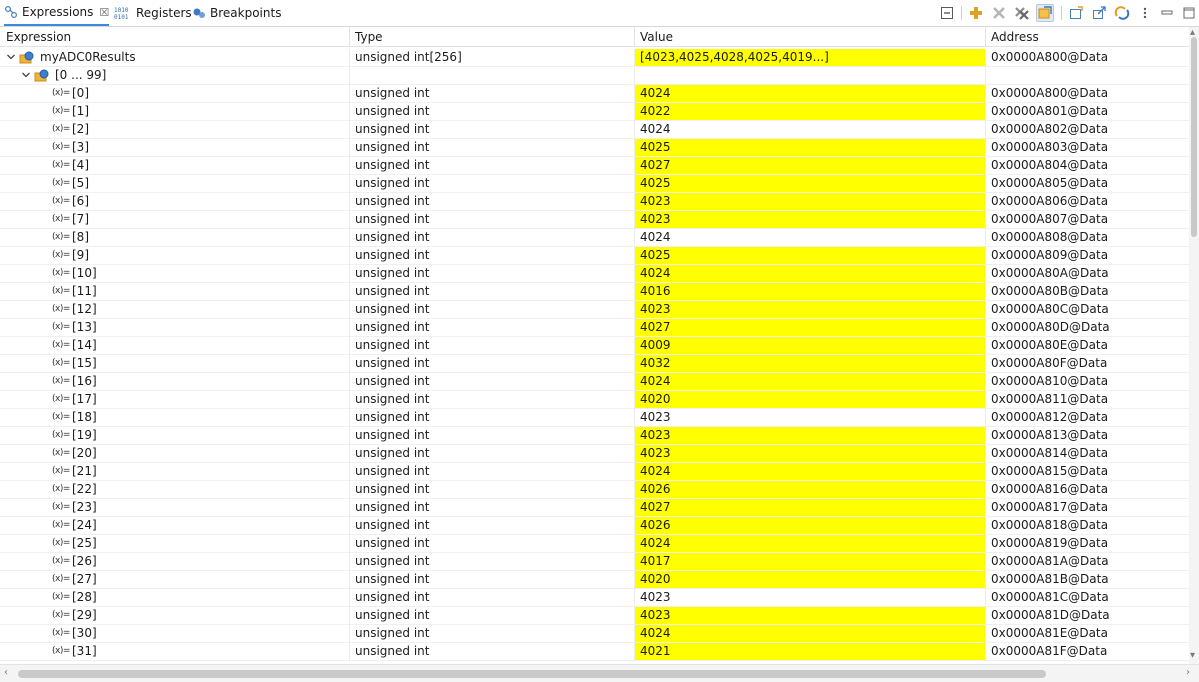 The width and height of the screenshot is (1199, 682). What do you see at coordinates (1189, 13) in the screenshot?
I see `maximize-icon` at bounding box center [1189, 13].